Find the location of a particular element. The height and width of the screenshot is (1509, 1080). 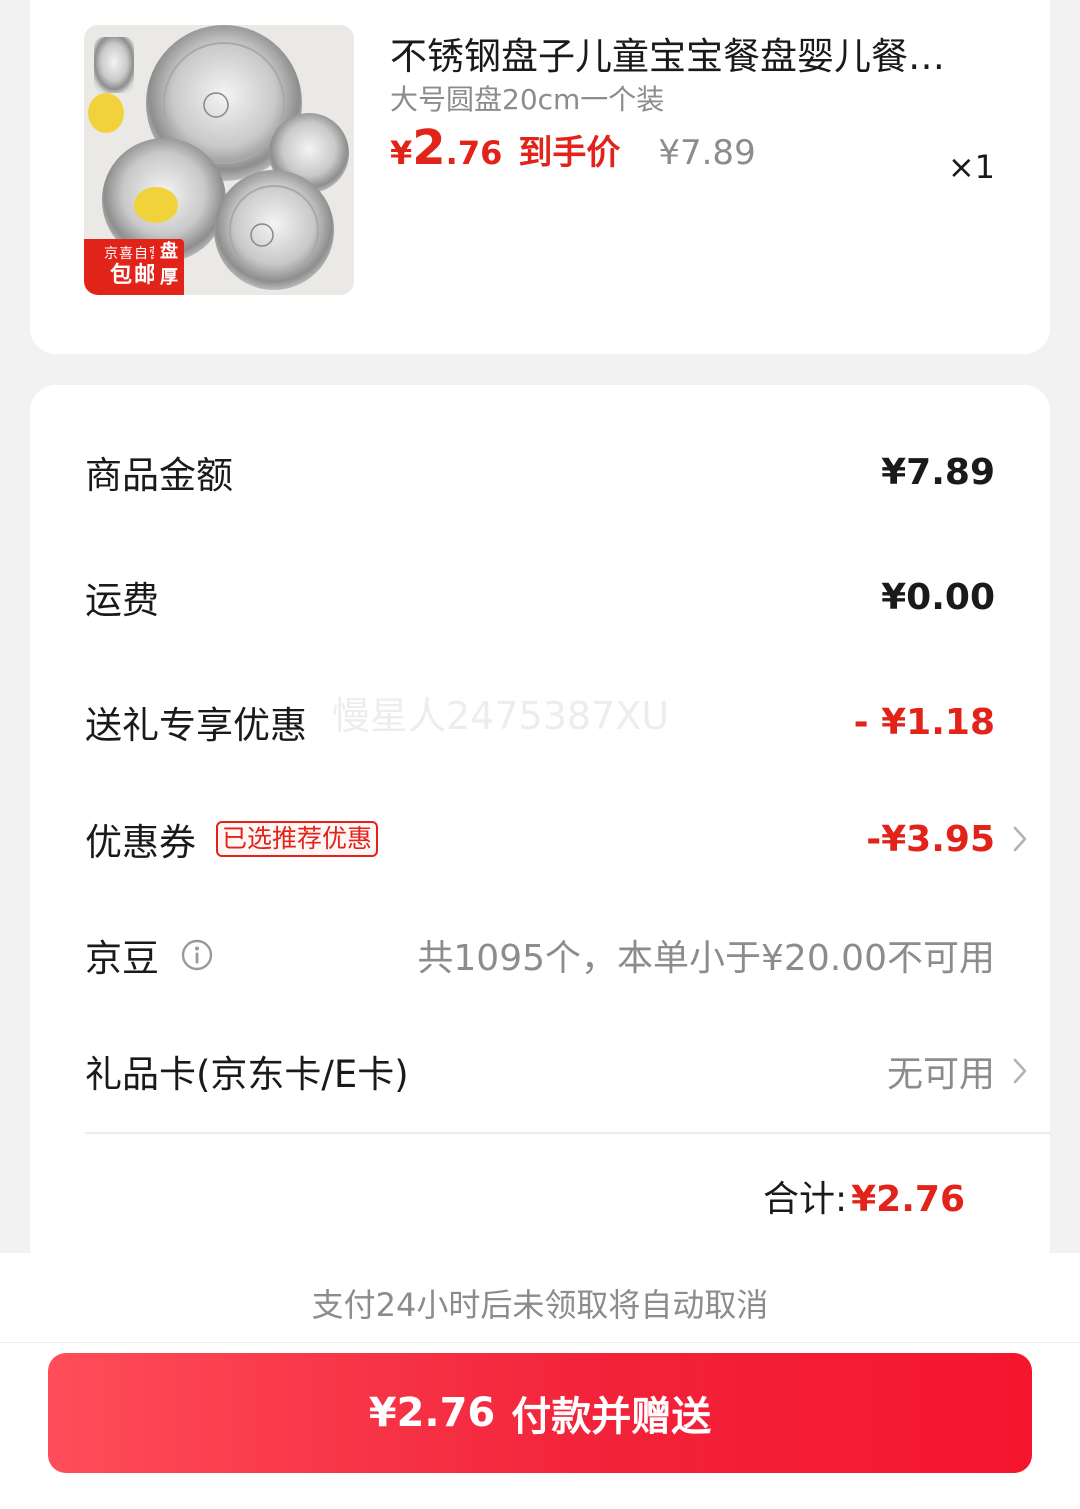

jd-beans-value: 共1095个，本单小于¥20.00不可用 is located at coordinates (706, 958).